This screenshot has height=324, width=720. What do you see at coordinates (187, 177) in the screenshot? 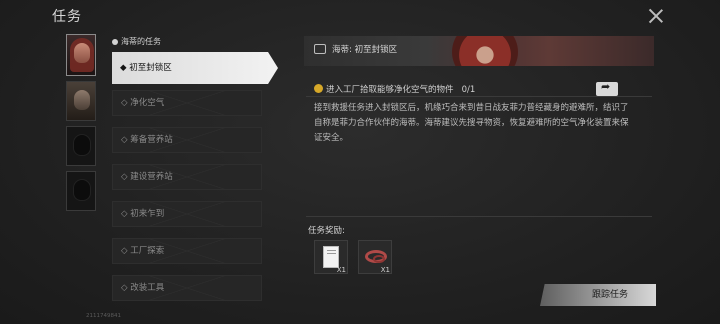
I see `task-item: ◇ 建设营养站` at bounding box center [187, 177].